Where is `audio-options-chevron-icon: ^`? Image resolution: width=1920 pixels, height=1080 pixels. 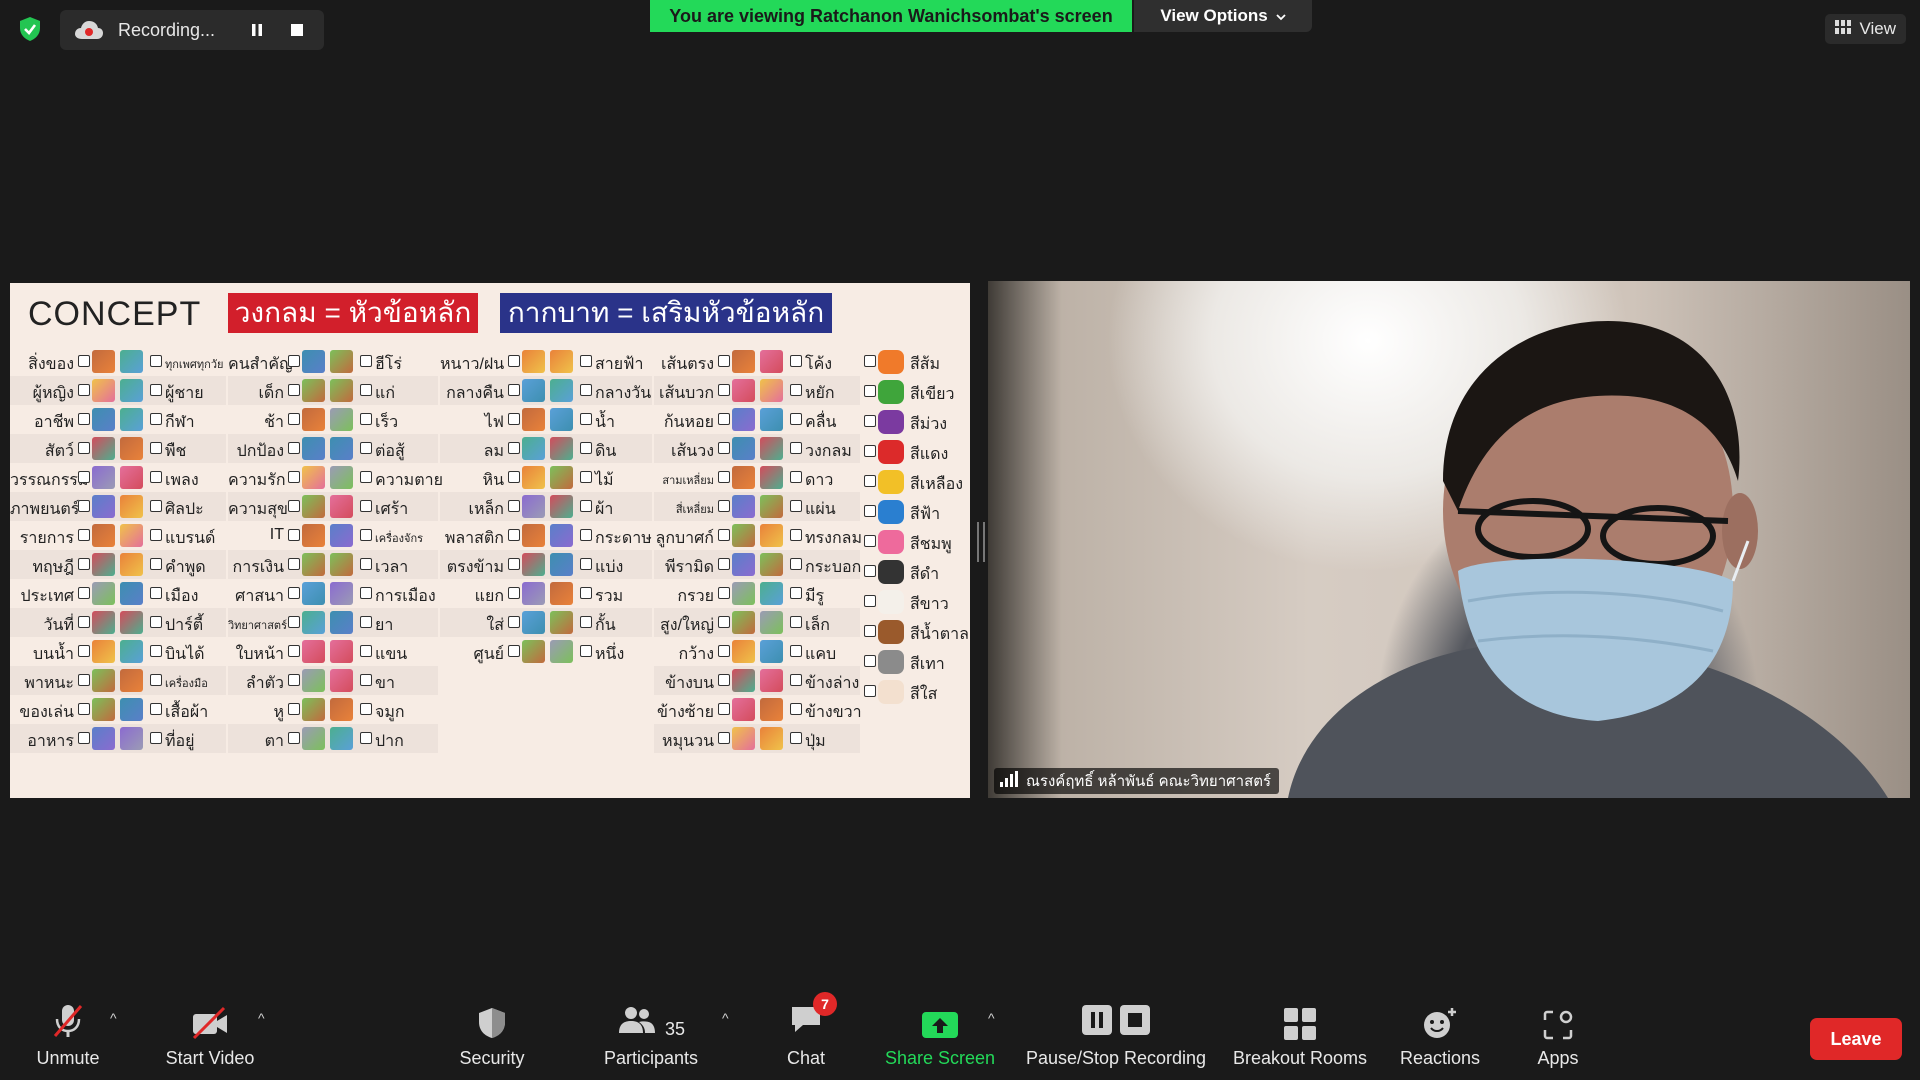 audio-options-chevron-icon: ^ is located at coordinates (113, 1018).